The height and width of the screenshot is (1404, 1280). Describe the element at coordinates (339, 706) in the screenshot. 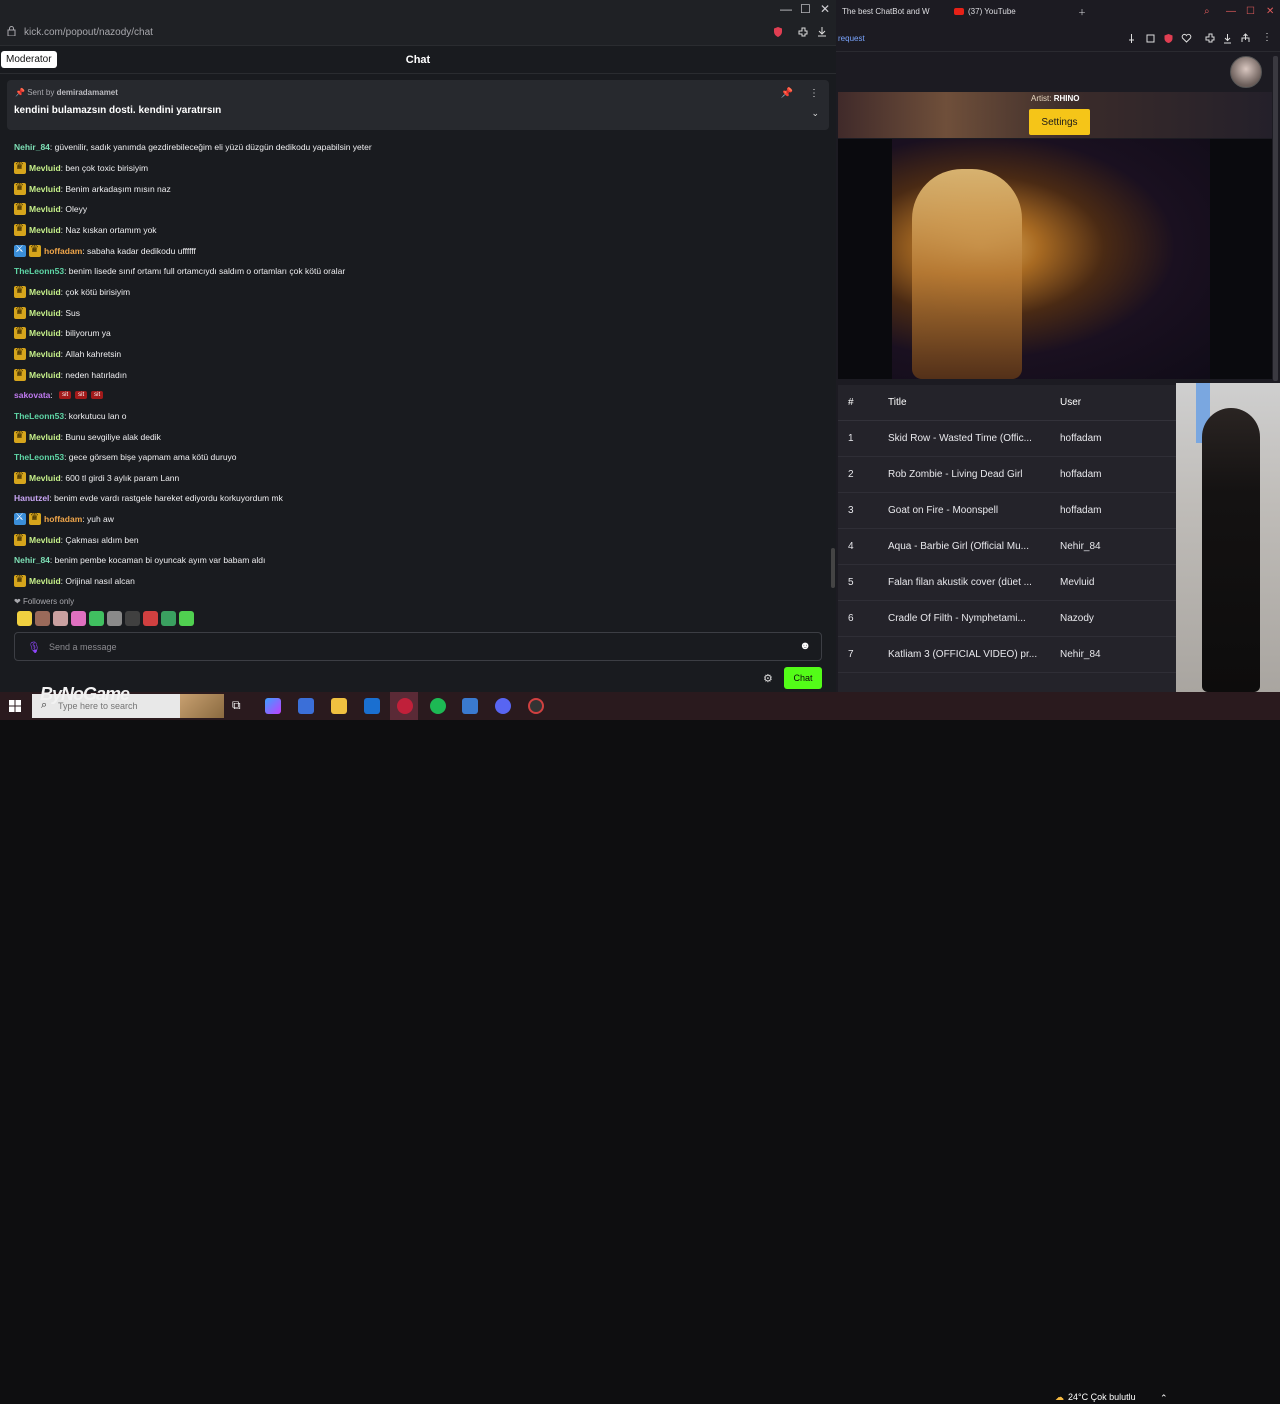

I see `file-explorer-icon` at that location.